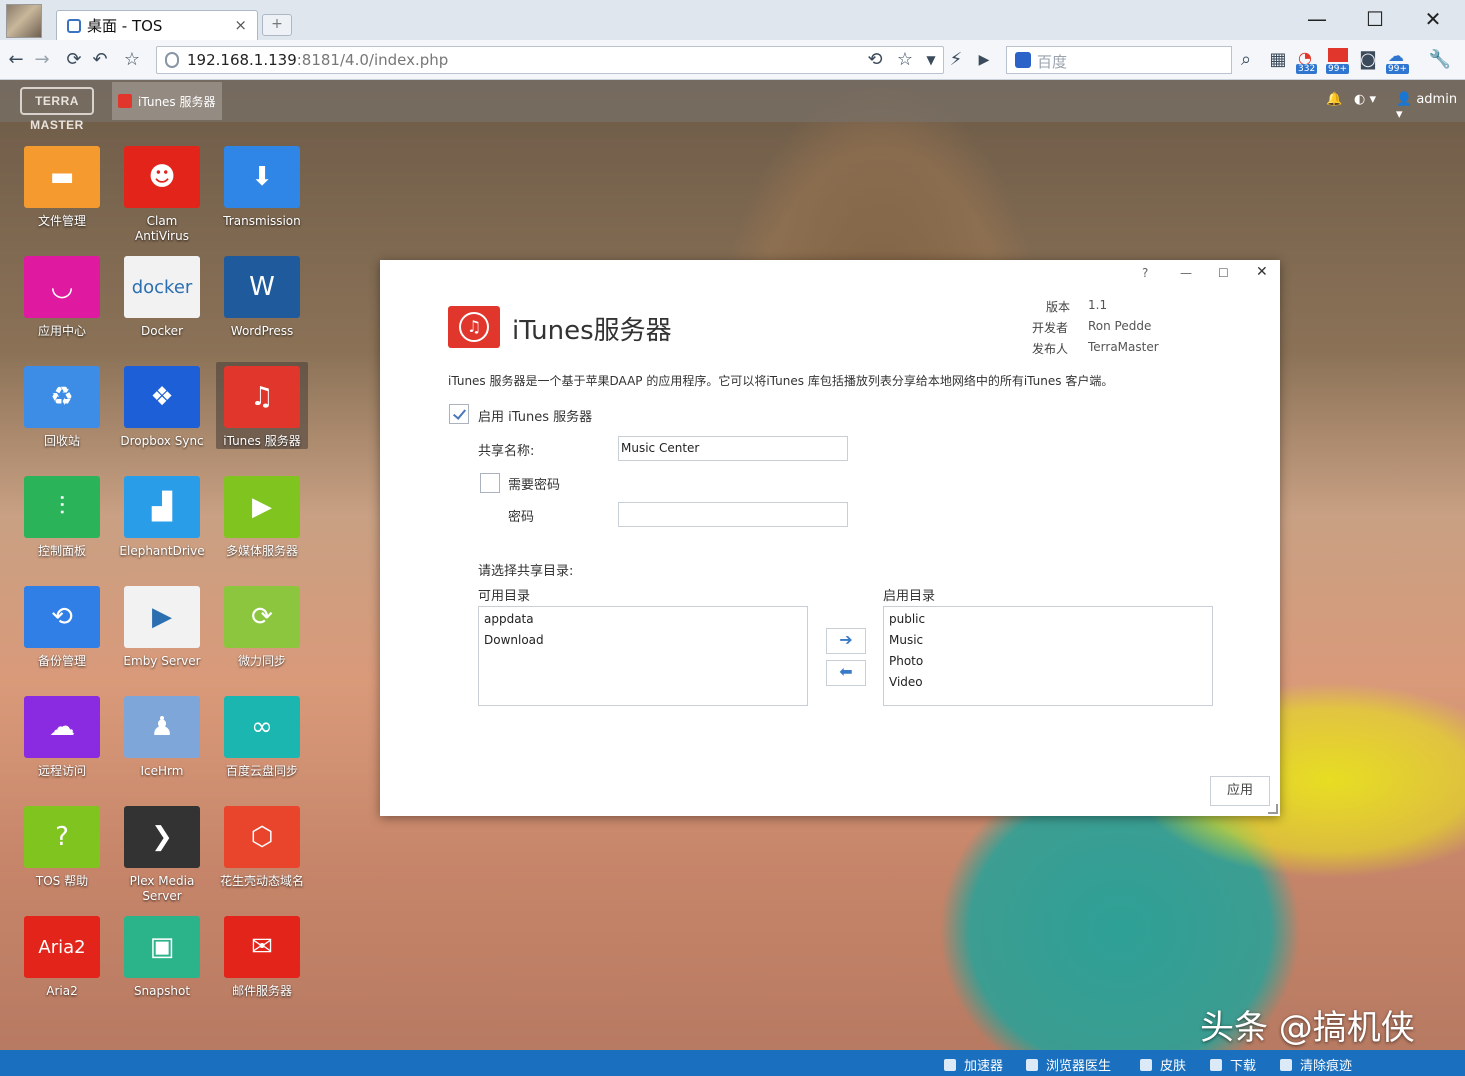 This screenshot has width=1465, height=1076. Describe the element at coordinates (909, 596) in the screenshot. I see `enabled-dirs-label: 启用目录` at that location.